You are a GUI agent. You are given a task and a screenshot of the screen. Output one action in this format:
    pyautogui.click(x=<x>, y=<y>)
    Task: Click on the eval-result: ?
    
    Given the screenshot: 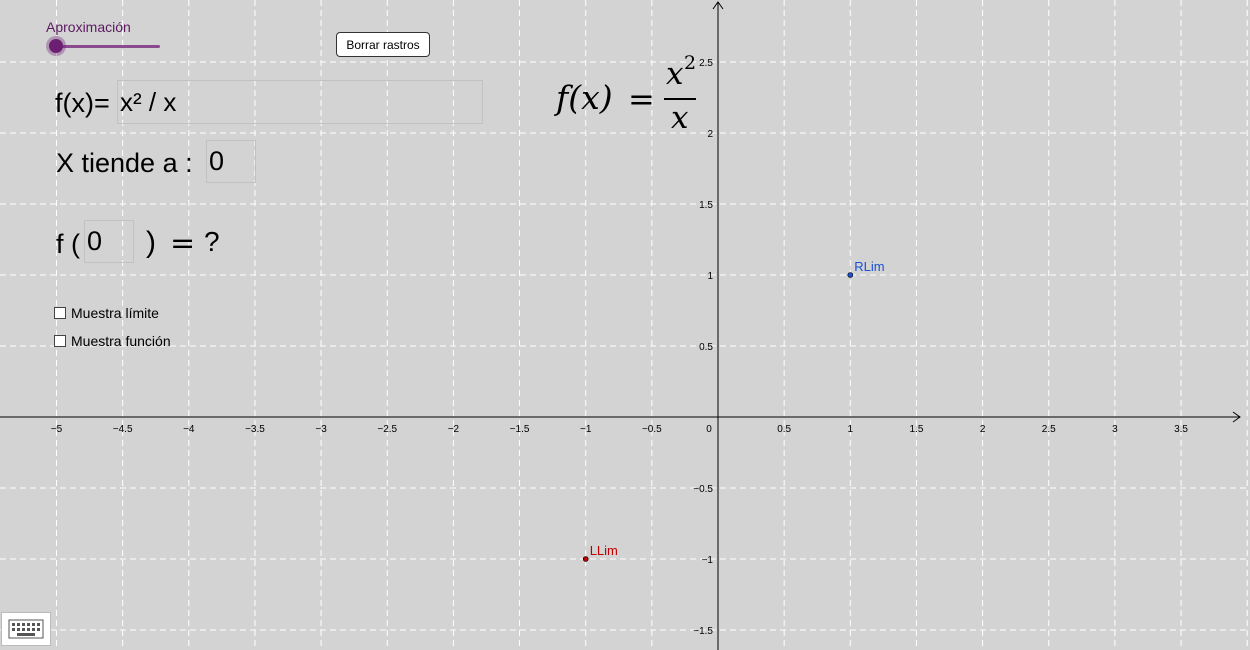 What is the action you would take?
    pyautogui.click(x=212, y=241)
    